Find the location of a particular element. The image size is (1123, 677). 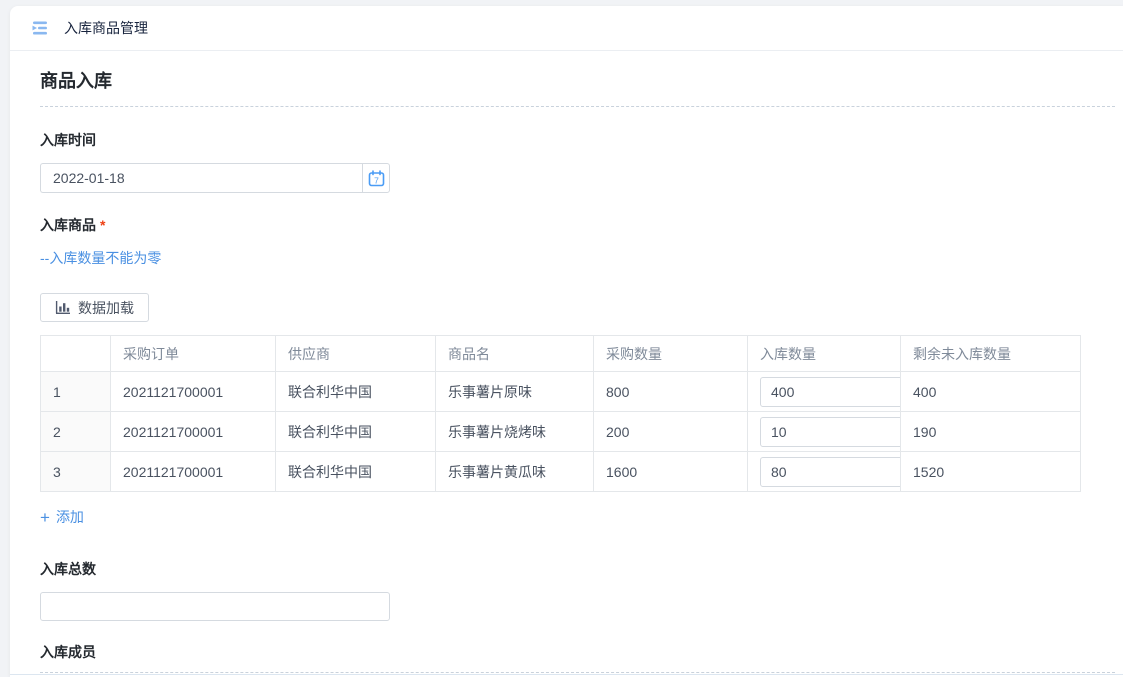

row-index-cell: 3 is located at coordinates (75, 471).